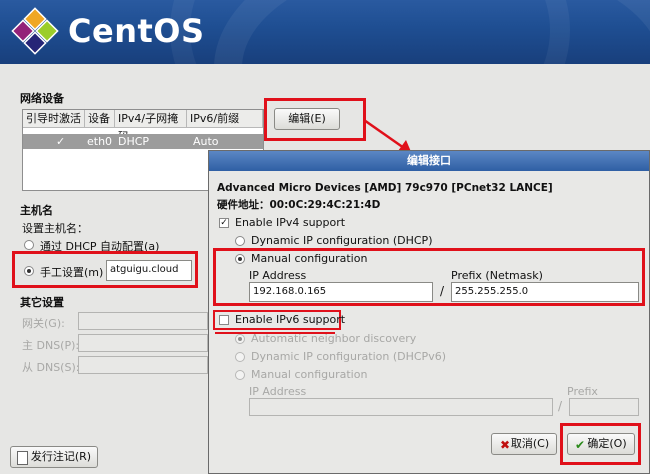 This screenshot has height=474, width=650. I want to click on centos-logo-icon, so click(35, 31).